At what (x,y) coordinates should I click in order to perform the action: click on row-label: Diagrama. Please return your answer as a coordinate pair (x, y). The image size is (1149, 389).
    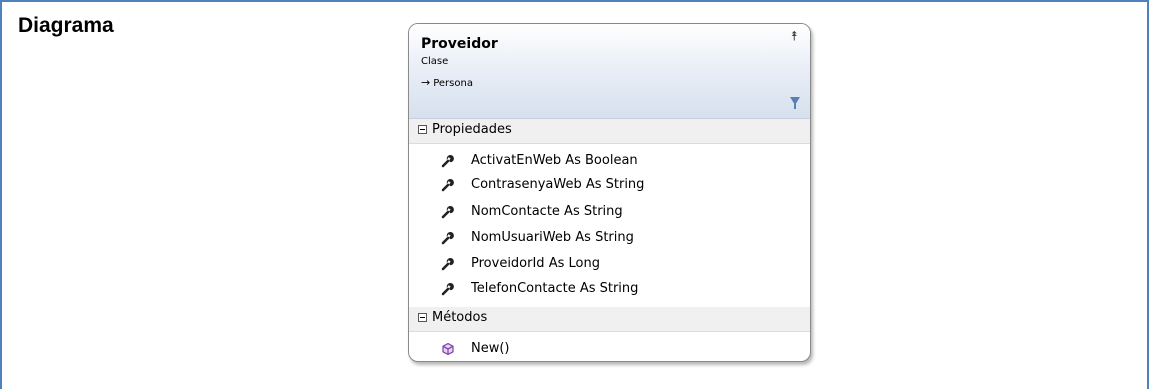
    Looking at the image, I should click on (66, 25).